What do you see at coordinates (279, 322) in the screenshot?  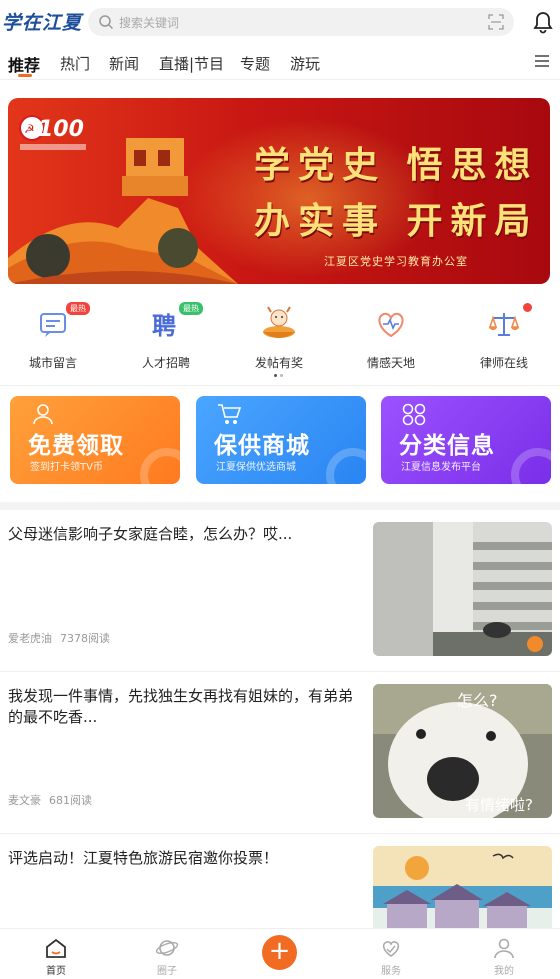 I see `reward-icon` at bounding box center [279, 322].